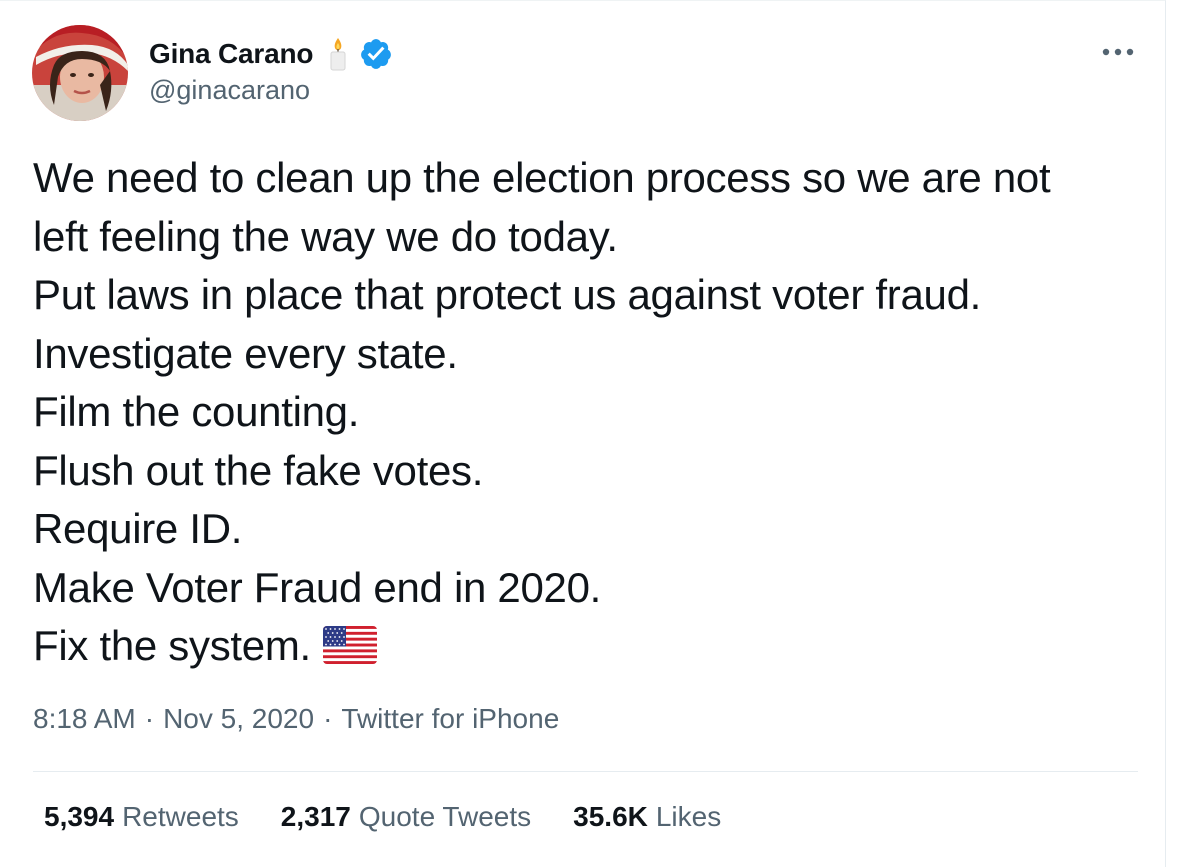 Image resolution: width=1200 pixels, height=867 pixels. Describe the element at coordinates (349, 650) in the screenshot. I see `us-flag-emoji-icon` at that location.